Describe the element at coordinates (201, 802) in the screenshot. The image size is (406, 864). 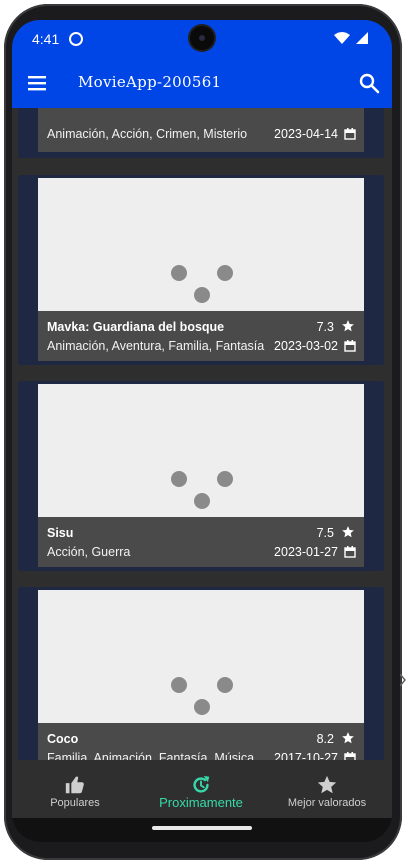
I see `nav-label: Proximamente` at that location.